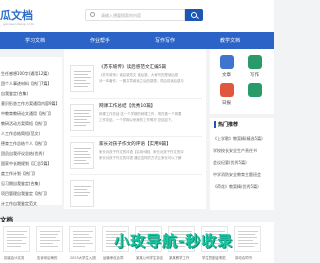 The width and height of the screenshot is (320, 263). What do you see at coordinates (83, 257) in the screenshot?
I see `doc-card-label: 2023大学生入团` at bounding box center [83, 257].